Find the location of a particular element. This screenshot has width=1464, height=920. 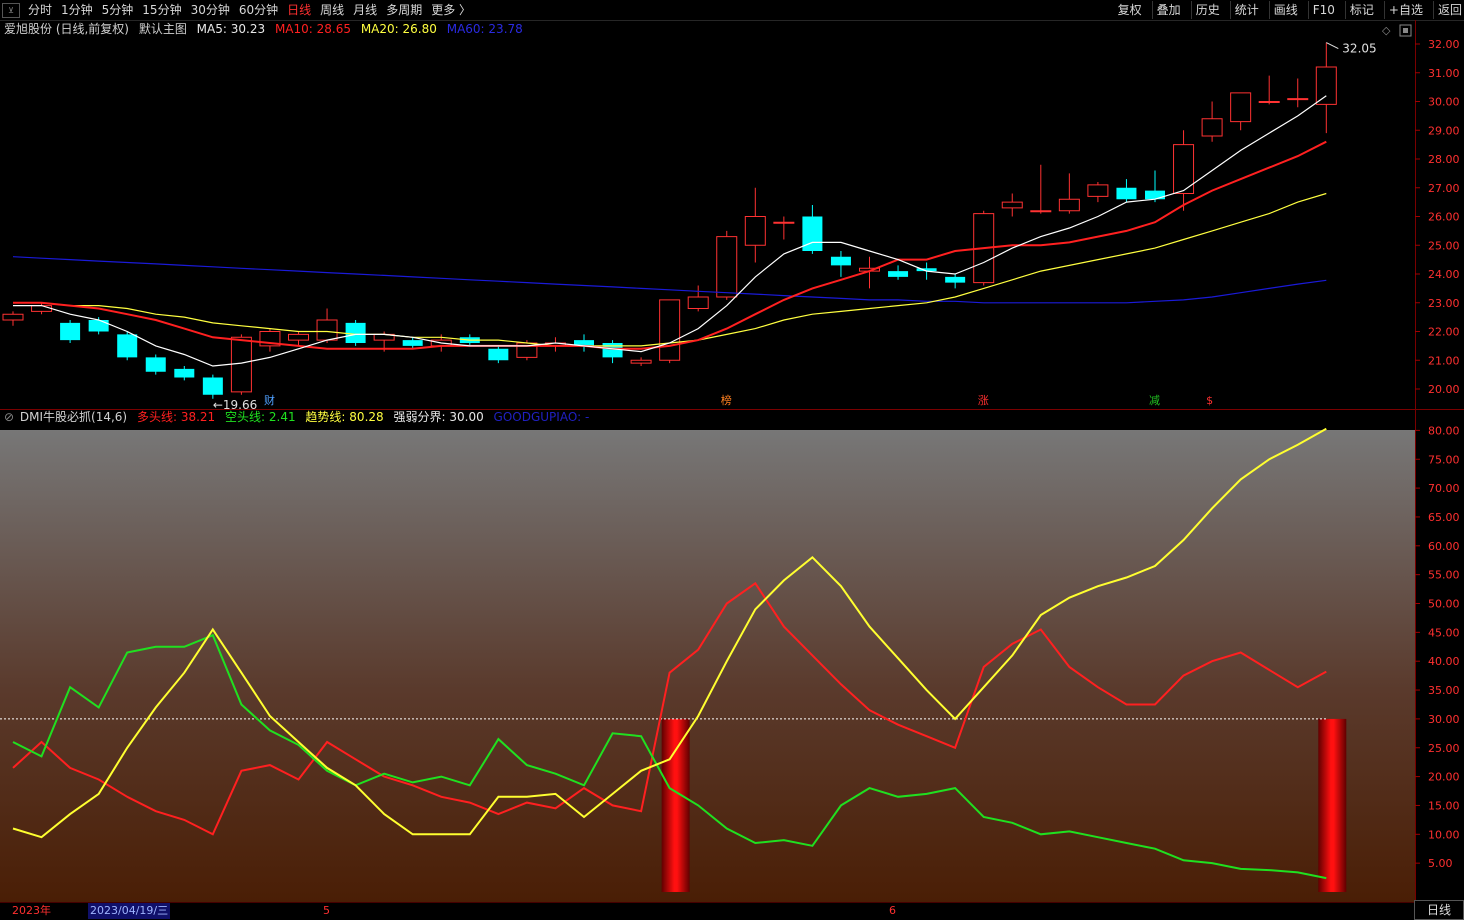

event-marker: 榜 is located at coordinates (726, 400).